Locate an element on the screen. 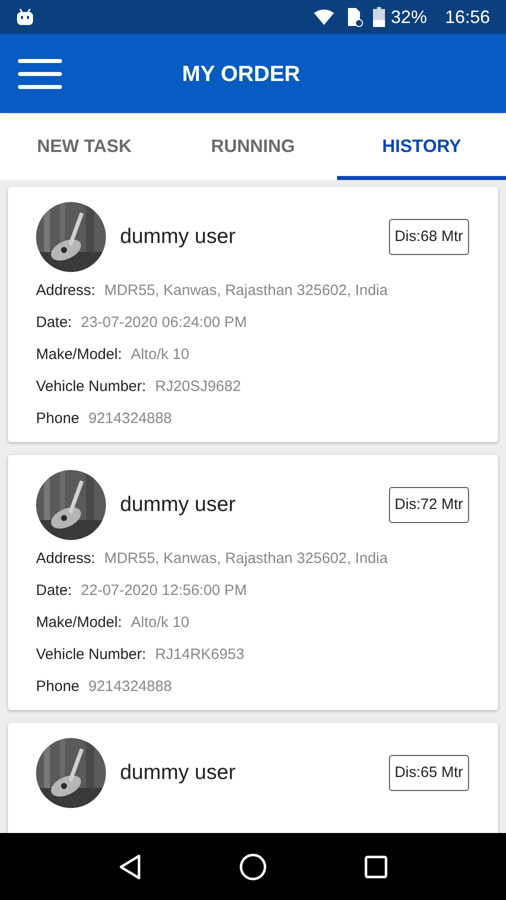 This screenshot has width=506, height=900. distance-label: Dis:68 Mtr is located at coordinates (428, 237).